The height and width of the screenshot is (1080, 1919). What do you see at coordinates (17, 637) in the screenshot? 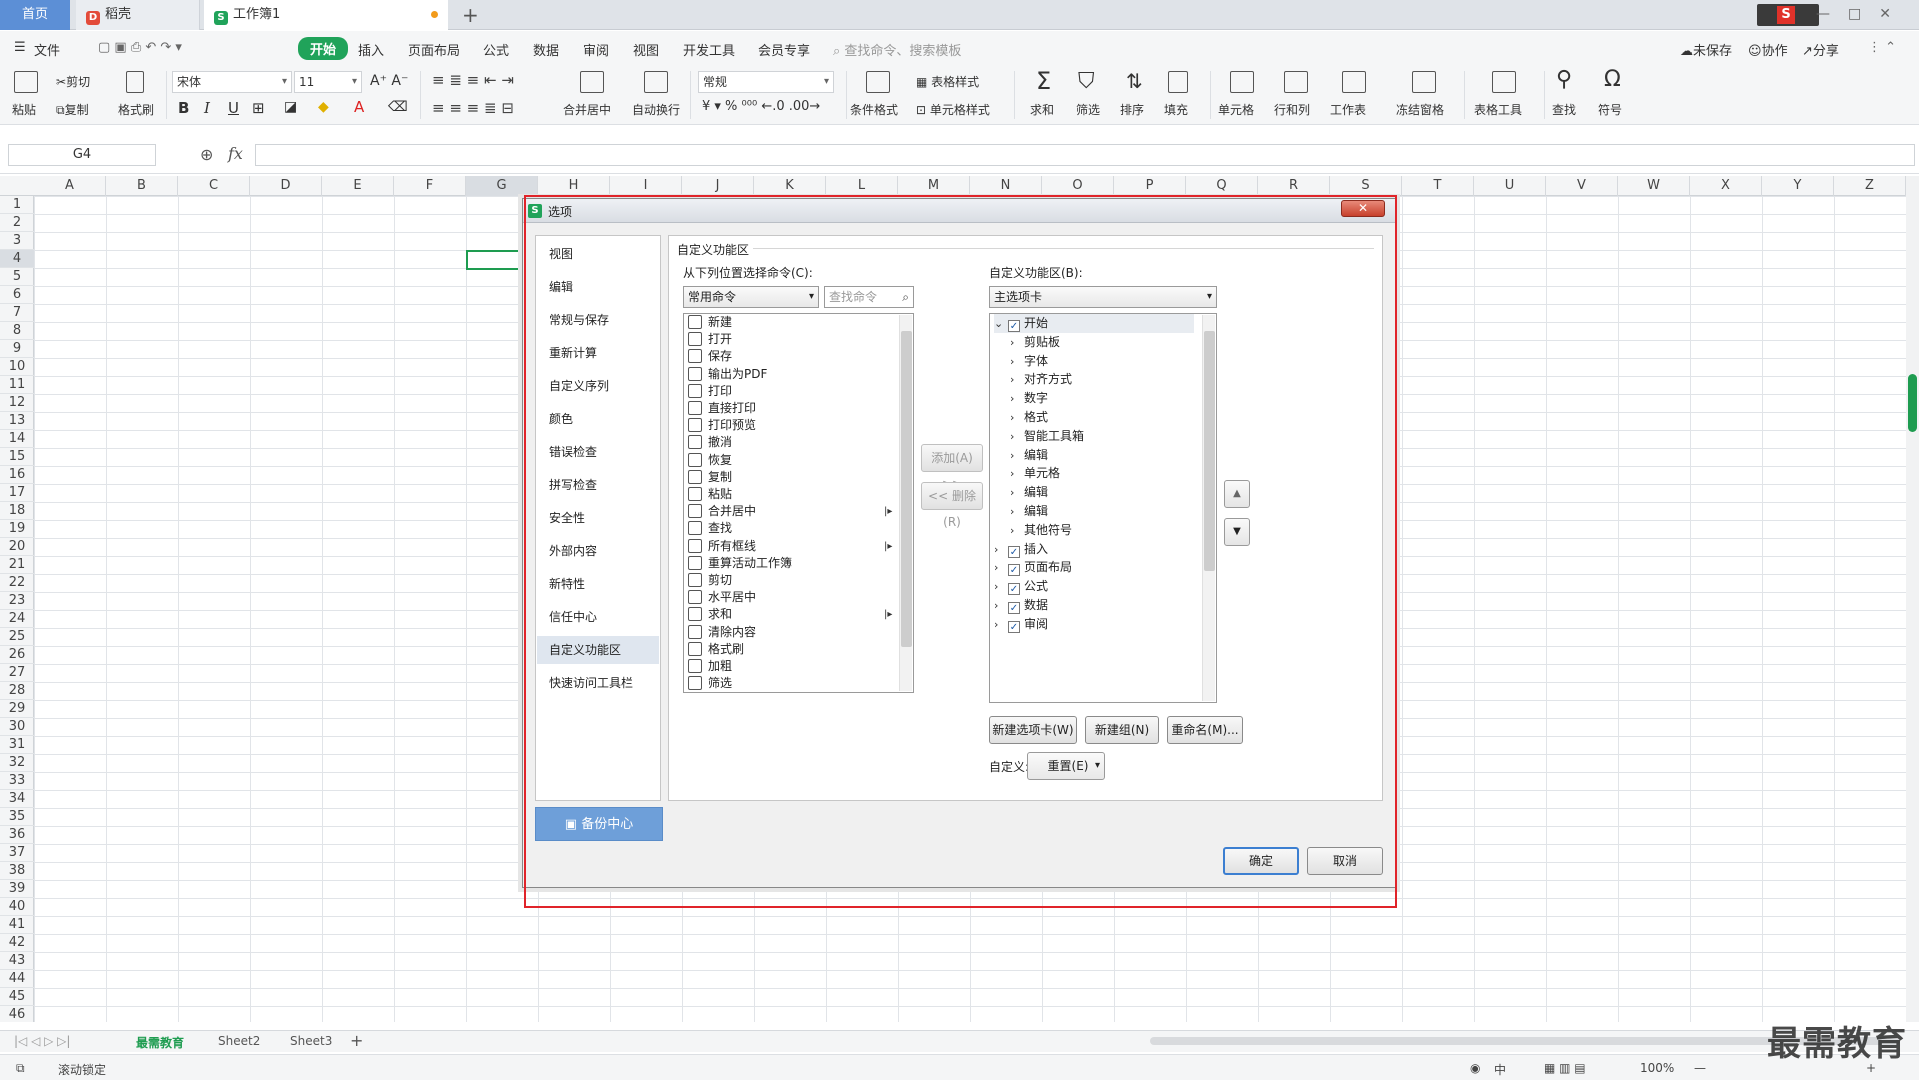
I see `row-header: 25` at bounding box center [17, 637].